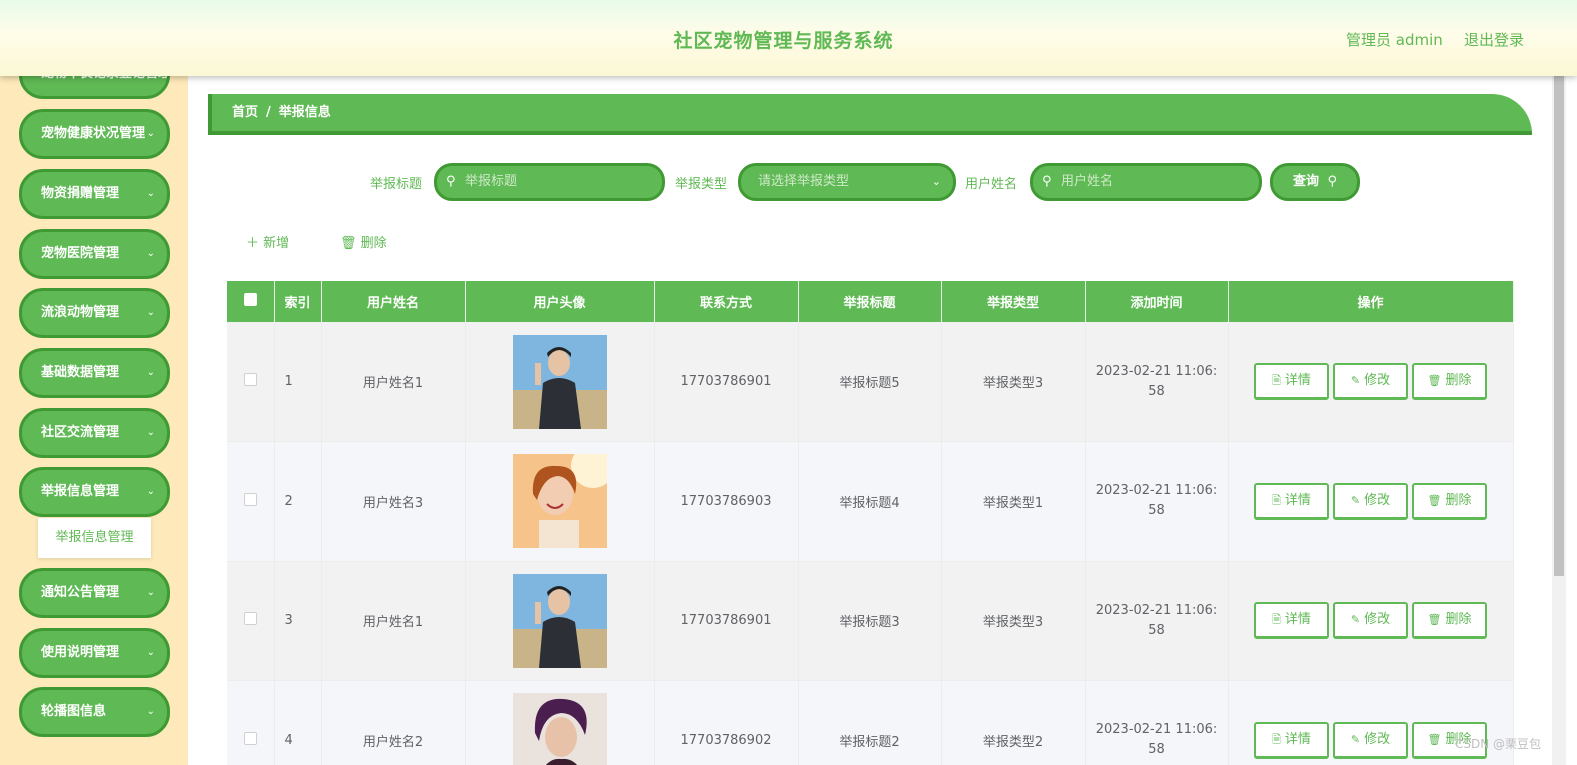  Describe the element at coordinates (396, 184) in the screenshot. I see `report-title-label: 举报标题` at that location.